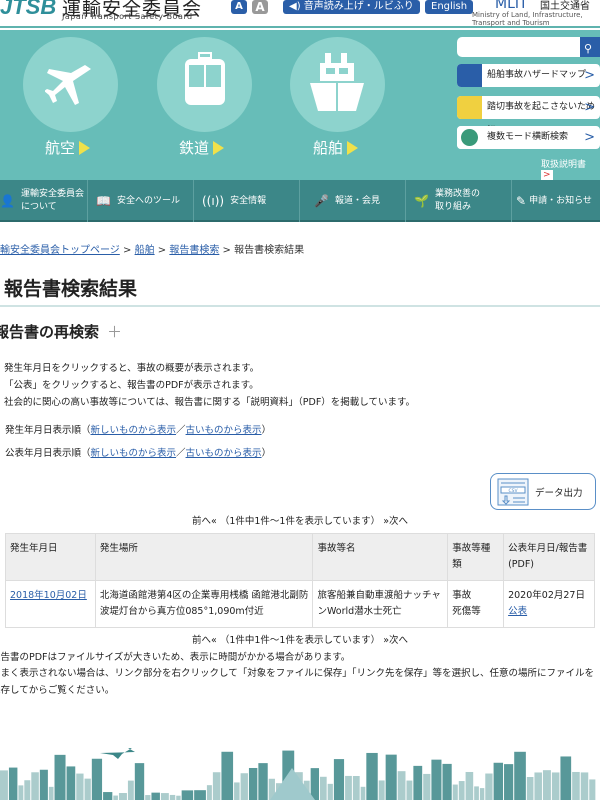  Describe the element at coordinates (300, 520) in the screenshot. I see `pagination-top: 前へ« （1件中1件～1件を表示しています） »次へ` at that location.